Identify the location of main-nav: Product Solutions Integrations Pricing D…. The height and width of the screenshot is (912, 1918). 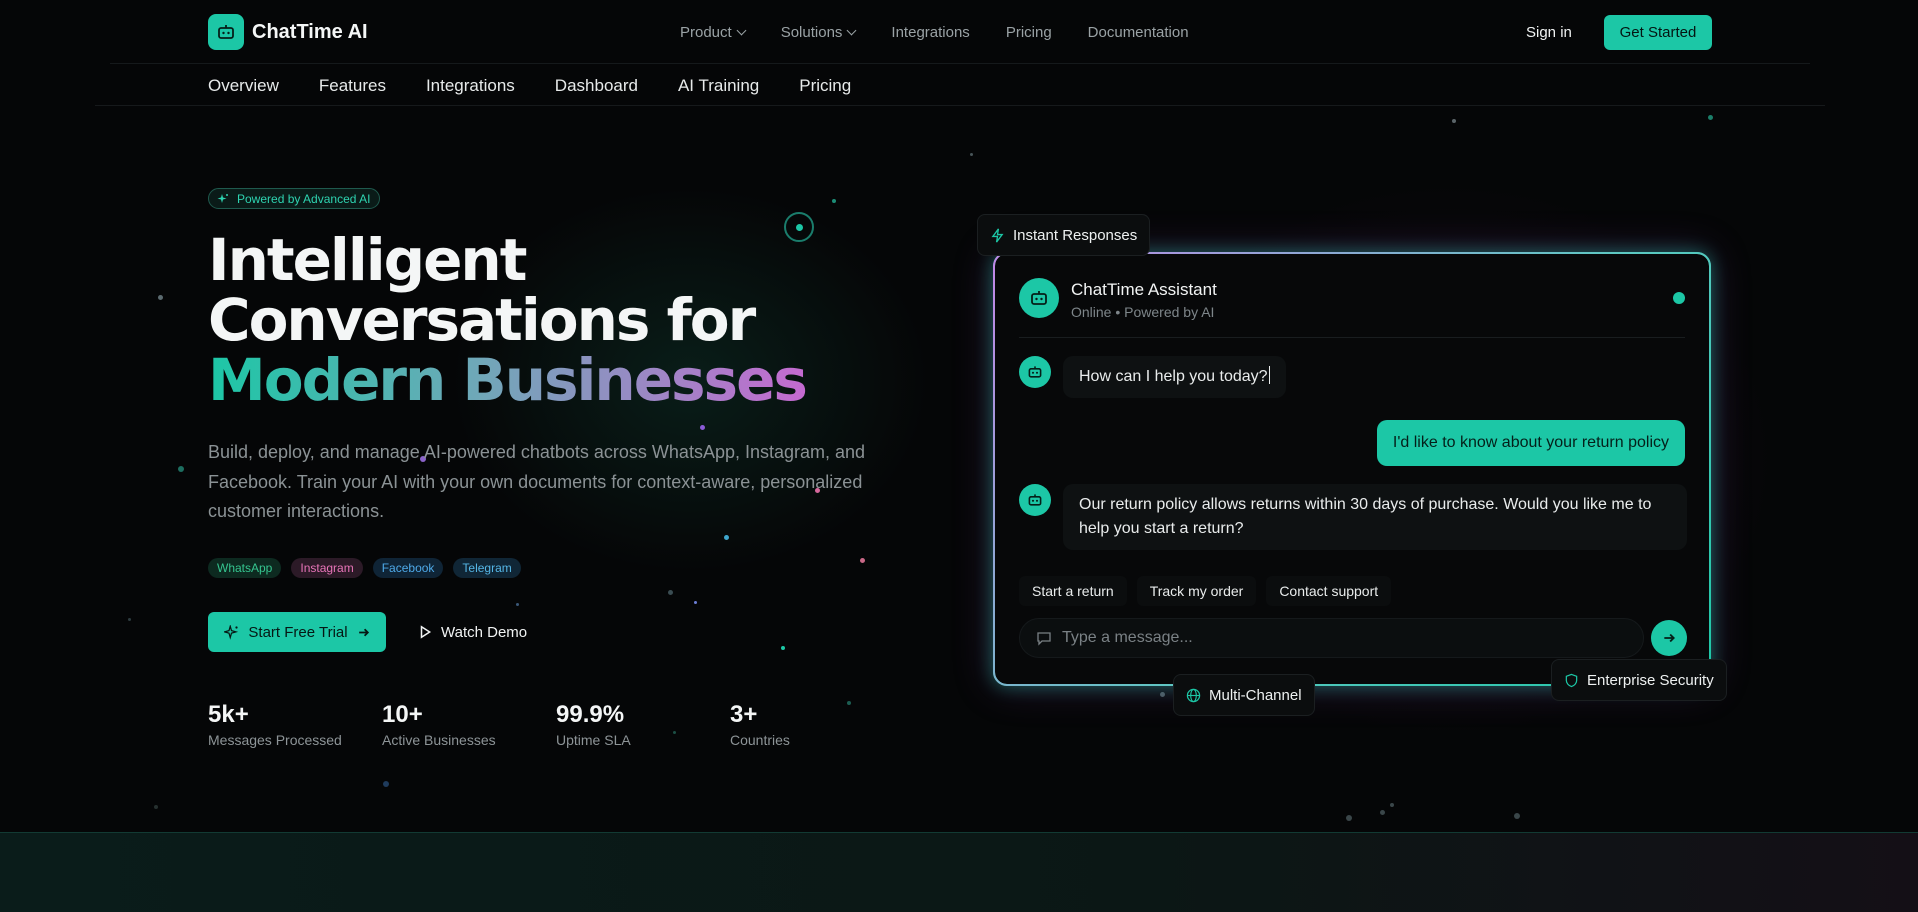
(934, 32).